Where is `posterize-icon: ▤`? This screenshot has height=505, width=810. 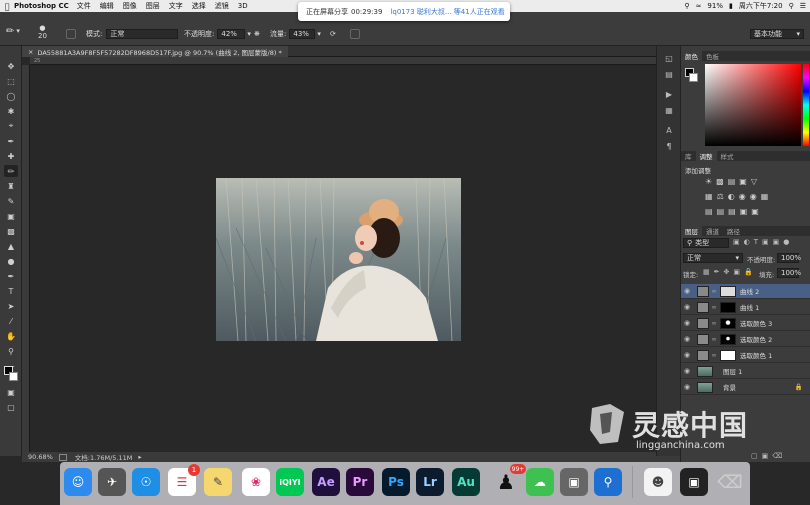
posterize-icon: ▤ is located at coordinates (721, 211).